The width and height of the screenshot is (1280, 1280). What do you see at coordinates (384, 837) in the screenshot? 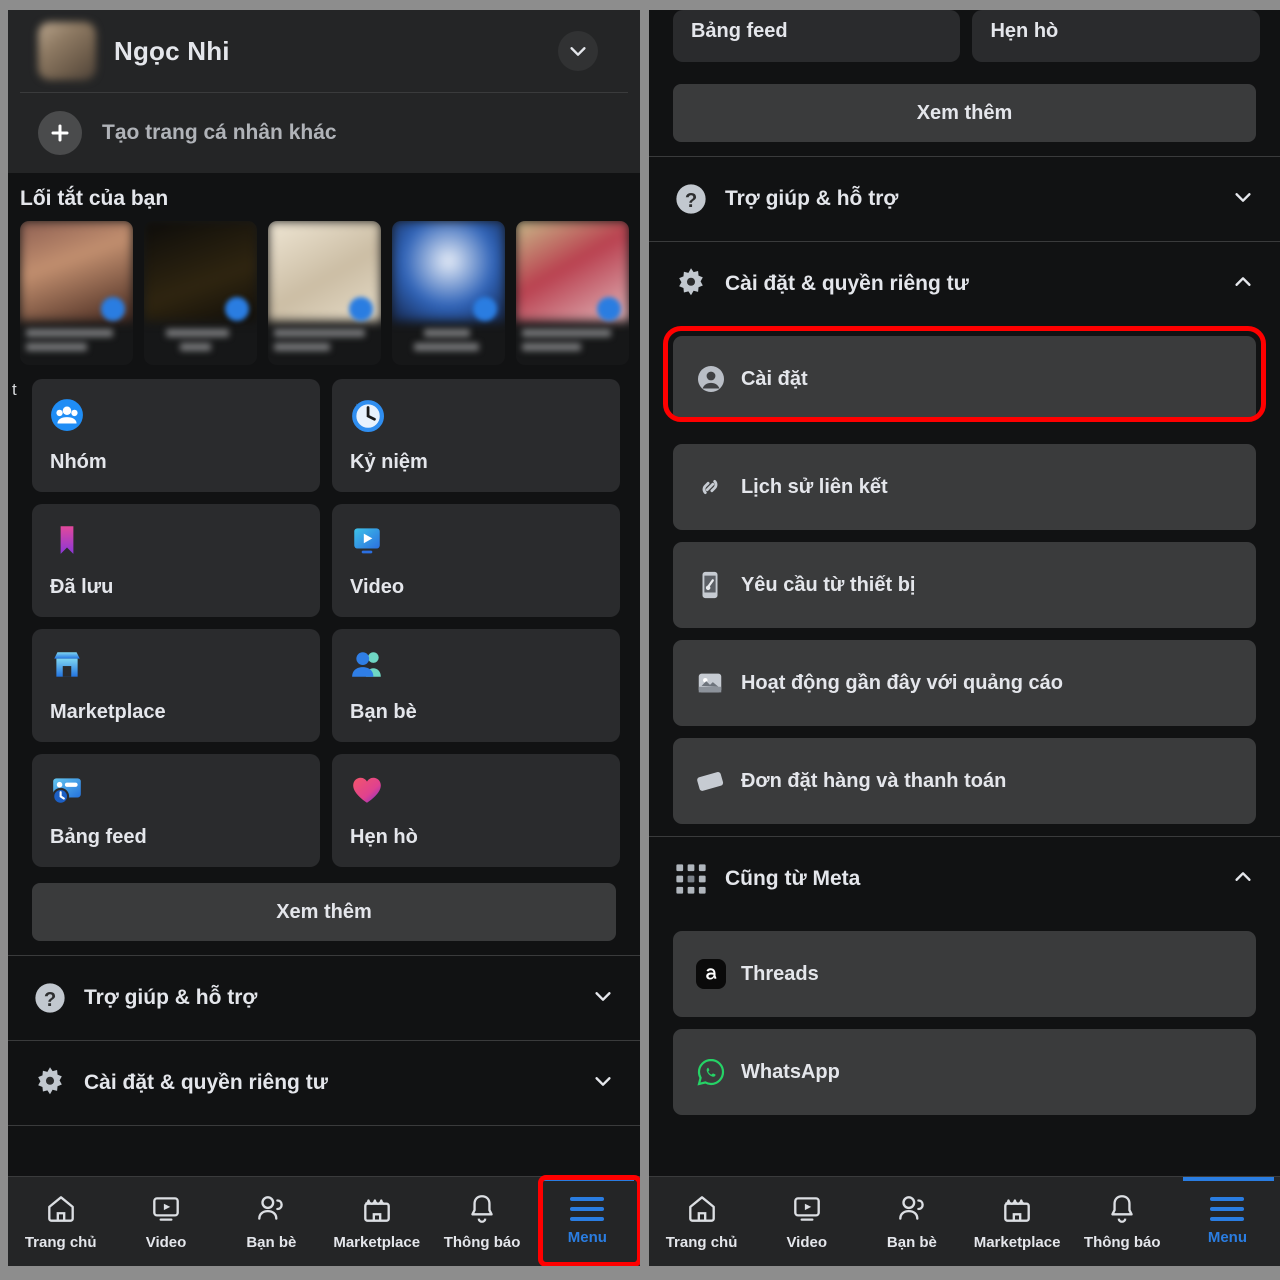
I see `tile-label: Hẹn hò` at bounding box center [384, 837].